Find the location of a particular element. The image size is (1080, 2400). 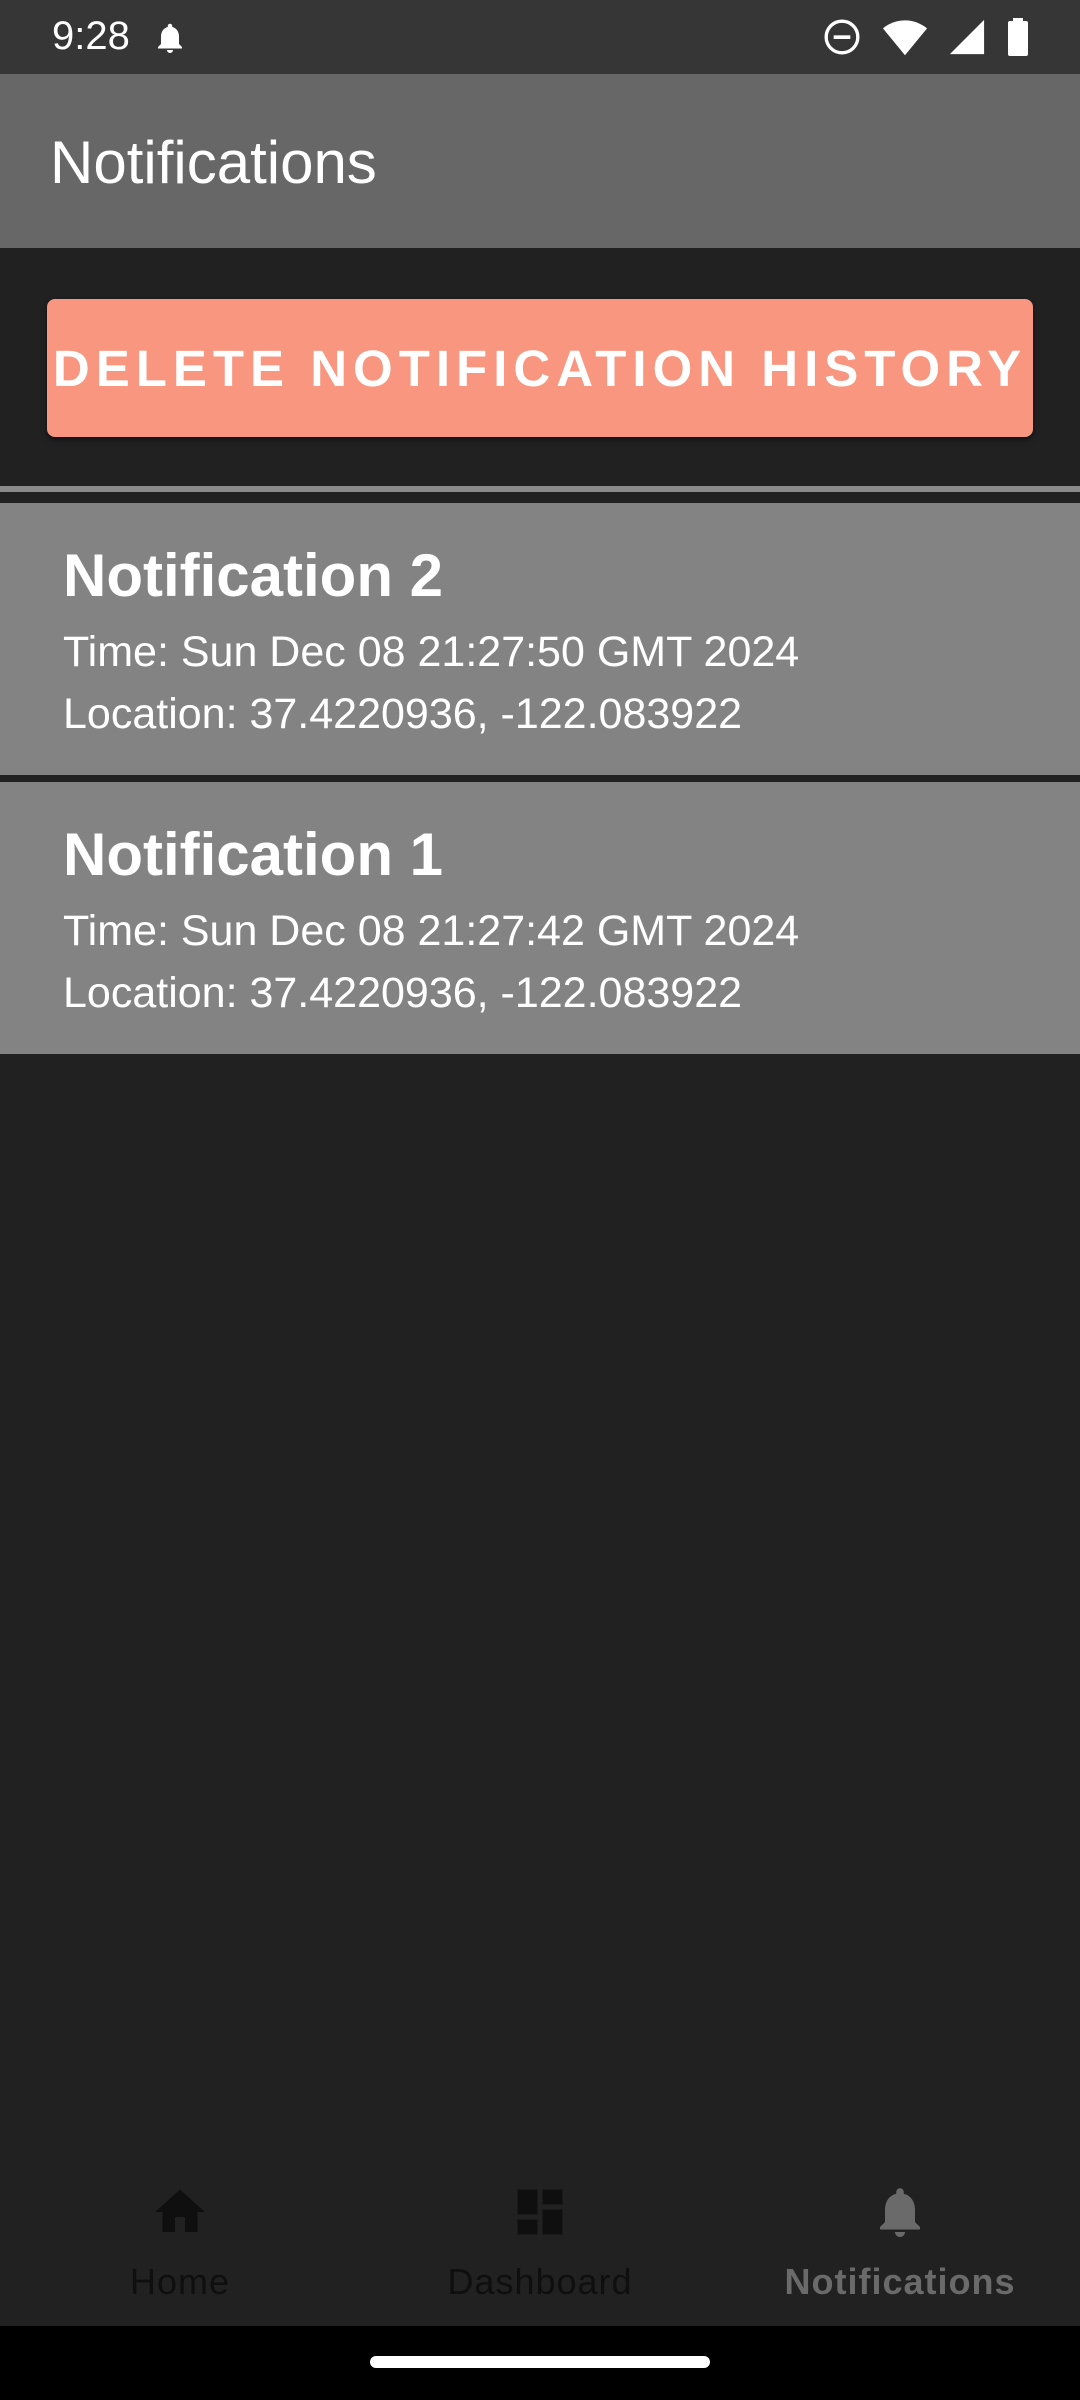

status-time: 9:28 is located at coordinates (91, 36).